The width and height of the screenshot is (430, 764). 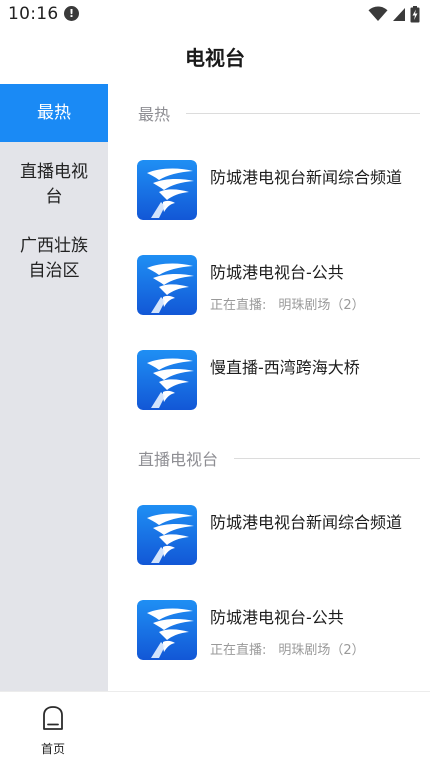 I want to click on app-header: 电视台, so click(x=215, y=56).